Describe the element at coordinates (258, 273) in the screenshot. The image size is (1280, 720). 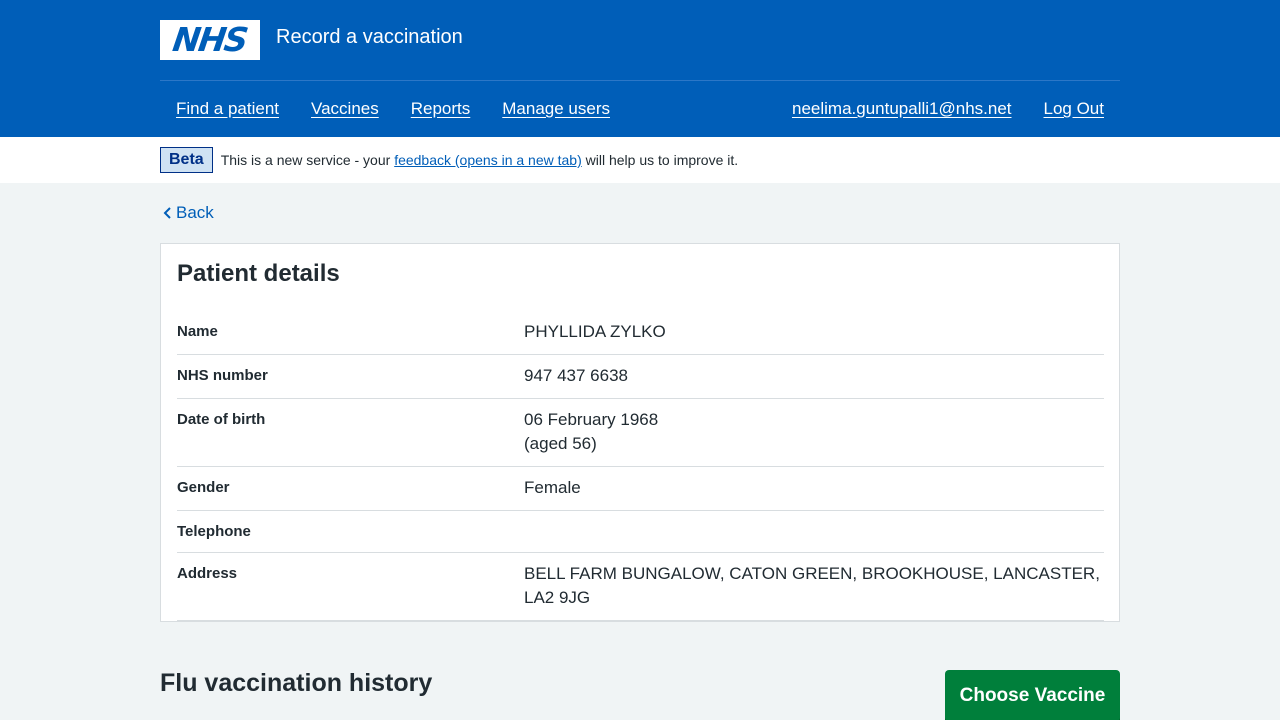
I see `patient-details-title: Patient details` at that location.